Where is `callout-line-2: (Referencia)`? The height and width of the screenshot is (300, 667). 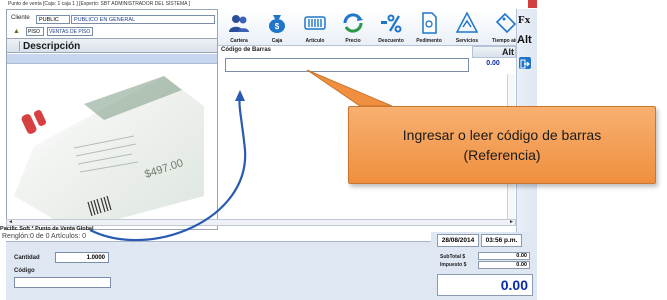
callout-line-2: (Referencia) is located at coordinates (502, 155).